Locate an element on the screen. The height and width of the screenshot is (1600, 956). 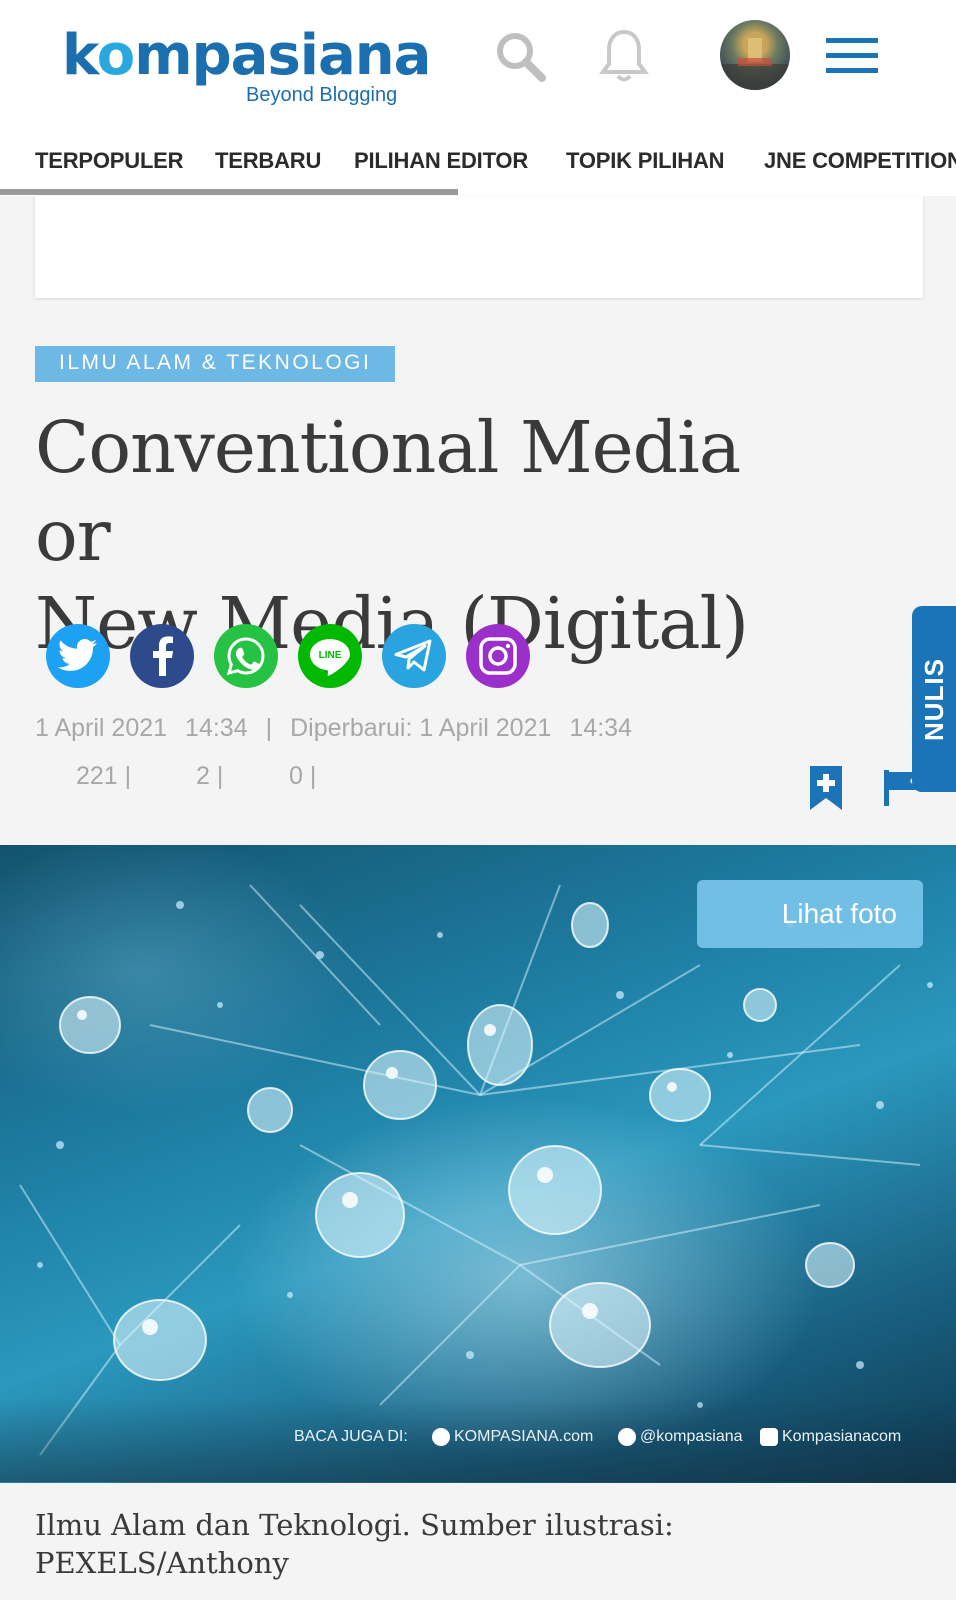
article-meta: 1 April 2021 14:34 | Diperbarui is located at coordinates (342, 728).